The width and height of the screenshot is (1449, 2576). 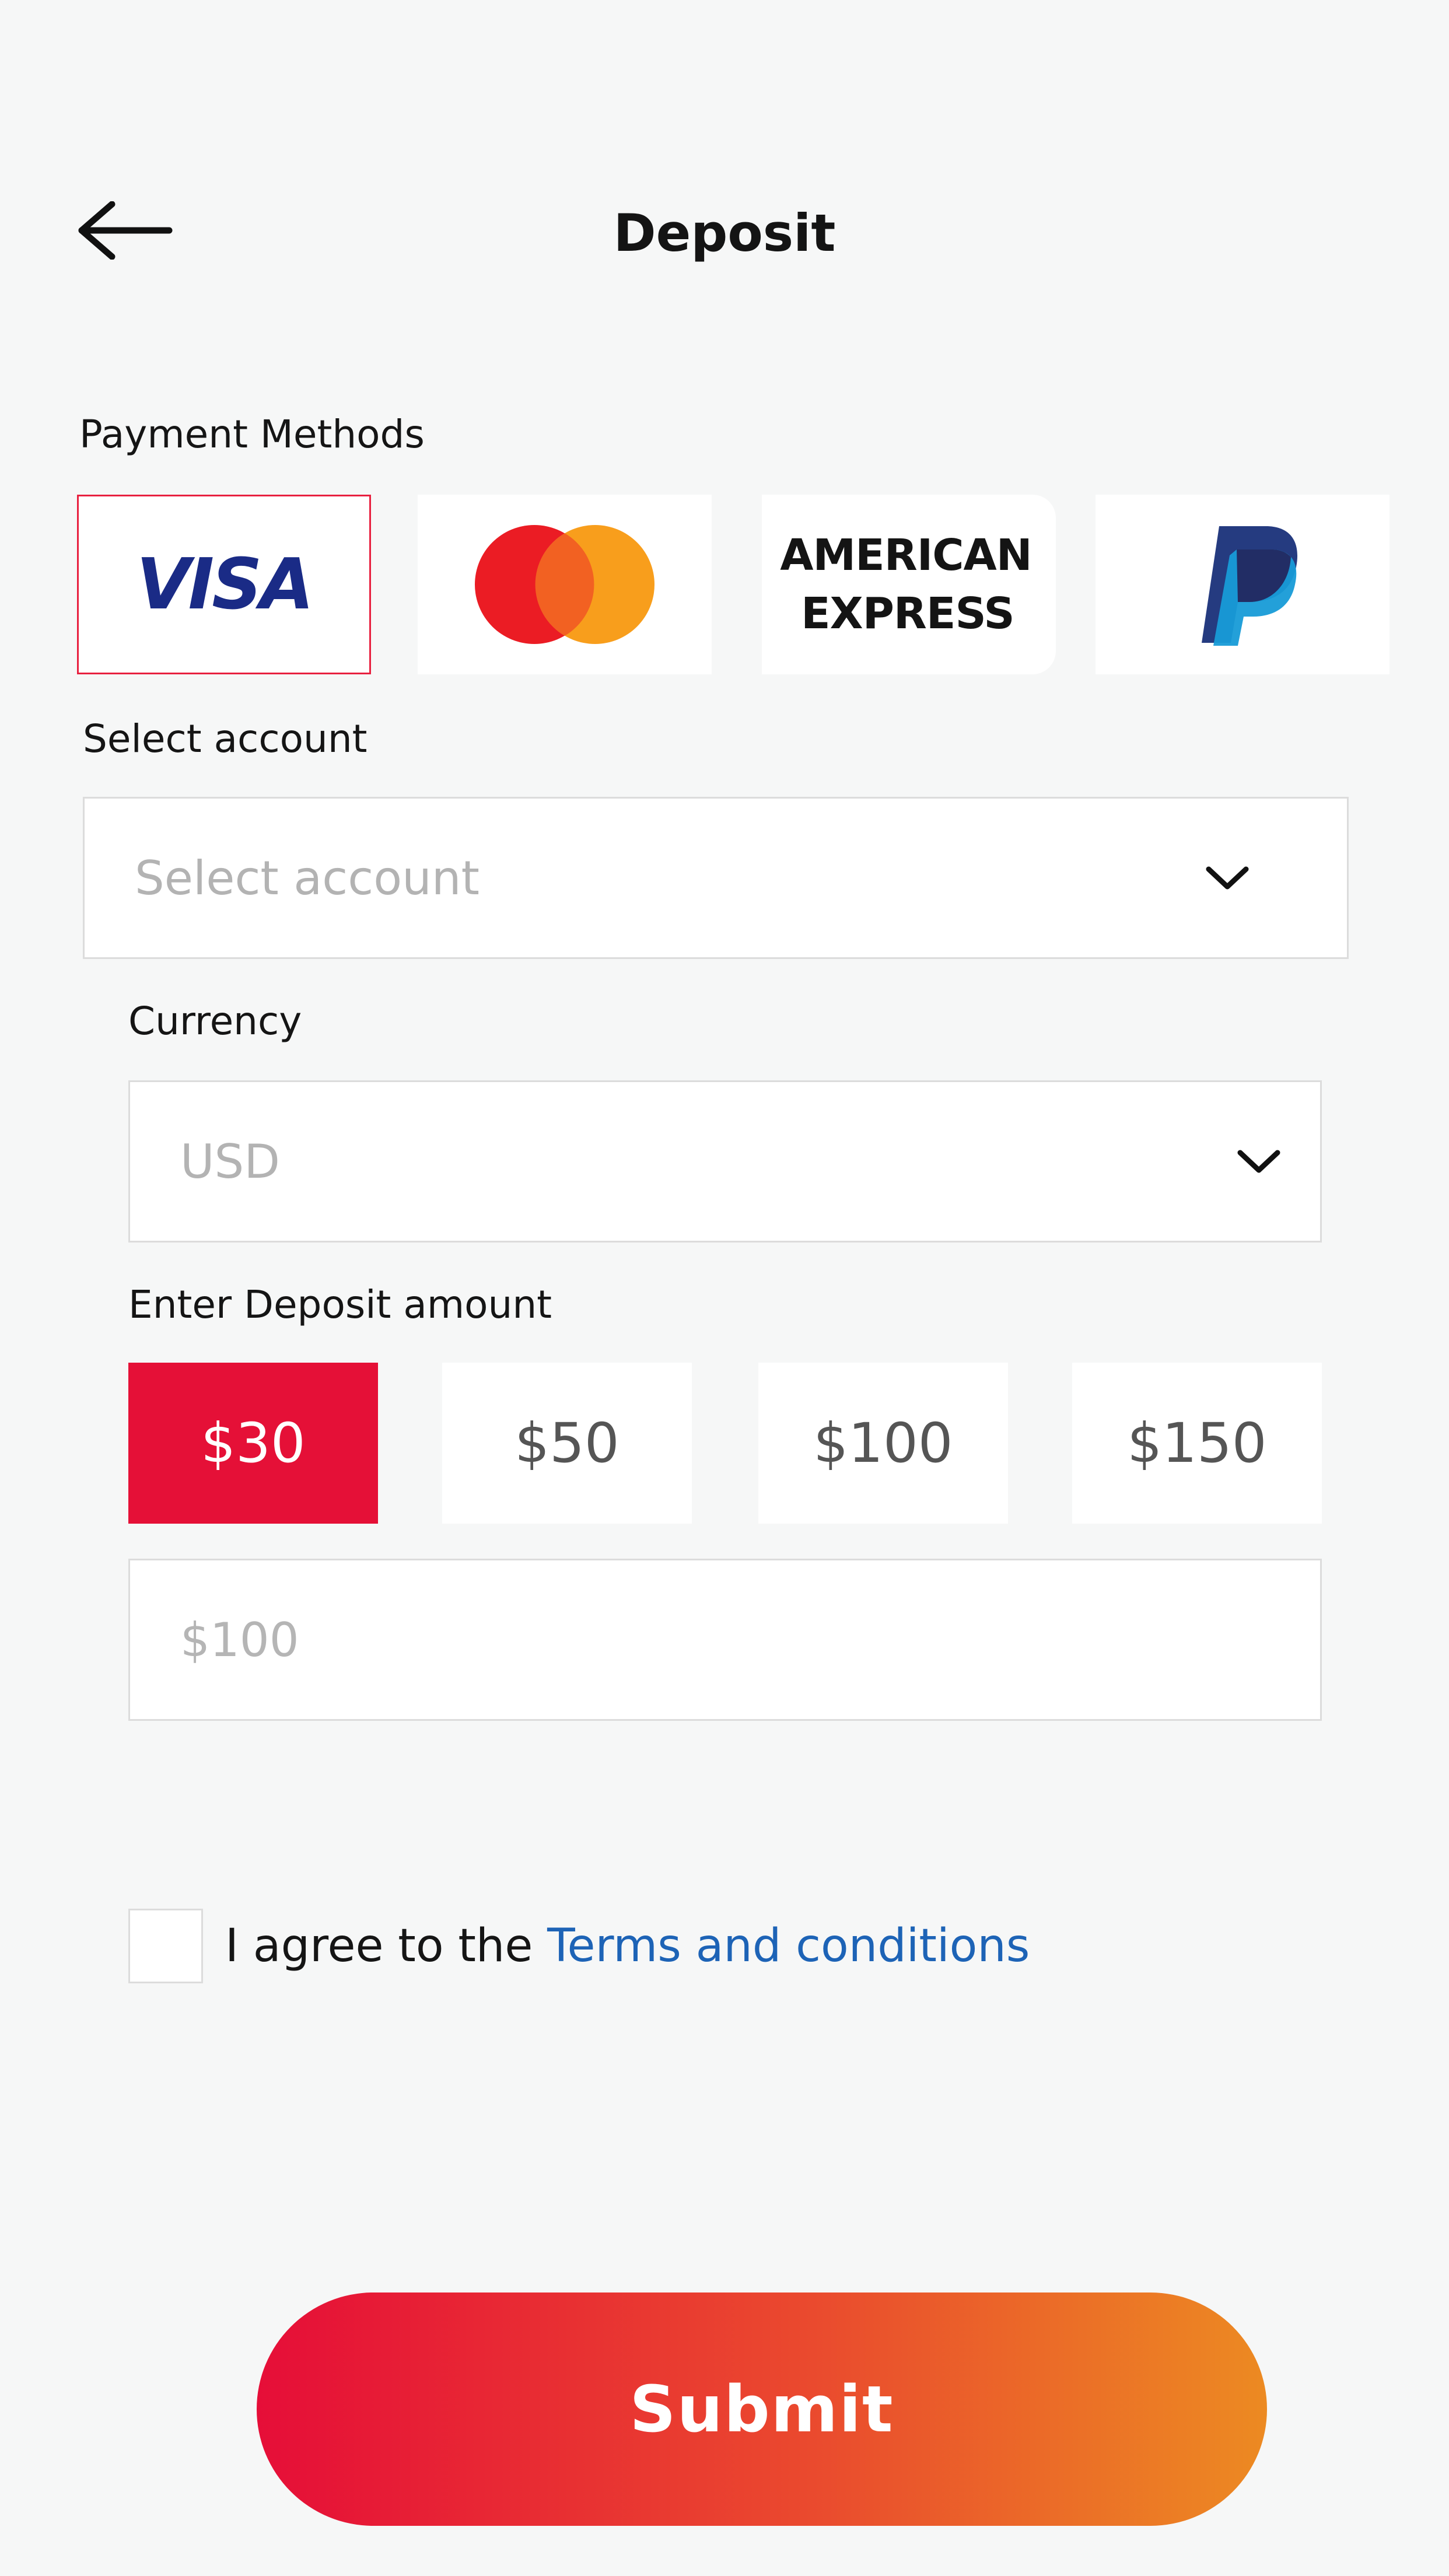 What do you see at coordinates (166, 1946) in the screenshot?
I see `terms-checkbox` at bounding box center [166, 1946].